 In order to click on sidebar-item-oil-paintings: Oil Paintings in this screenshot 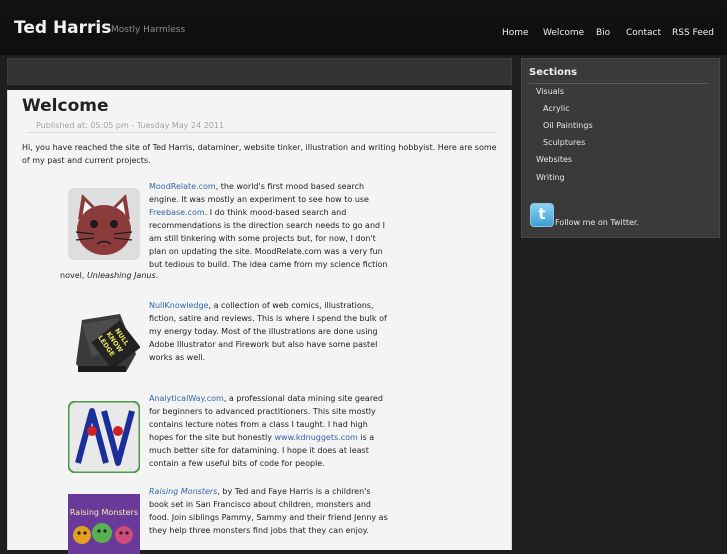, I will do `click(568, 125)`.